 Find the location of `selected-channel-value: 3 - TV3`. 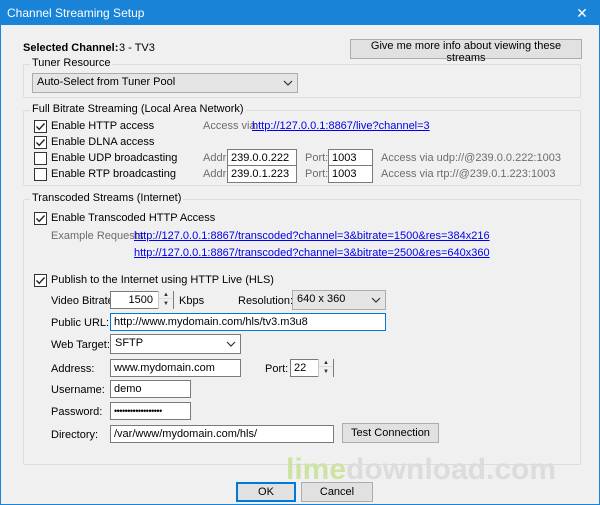

selected-channel-value: 3 - TV3 is located at coordinates (137, 48).